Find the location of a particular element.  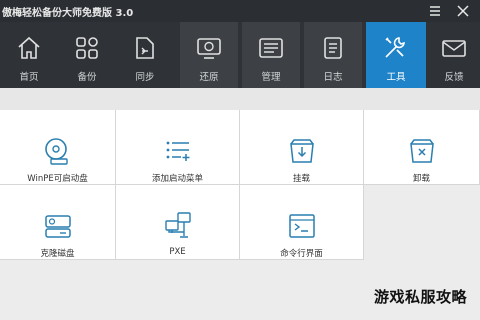

sync-icon is located at coordinates (145, 48).